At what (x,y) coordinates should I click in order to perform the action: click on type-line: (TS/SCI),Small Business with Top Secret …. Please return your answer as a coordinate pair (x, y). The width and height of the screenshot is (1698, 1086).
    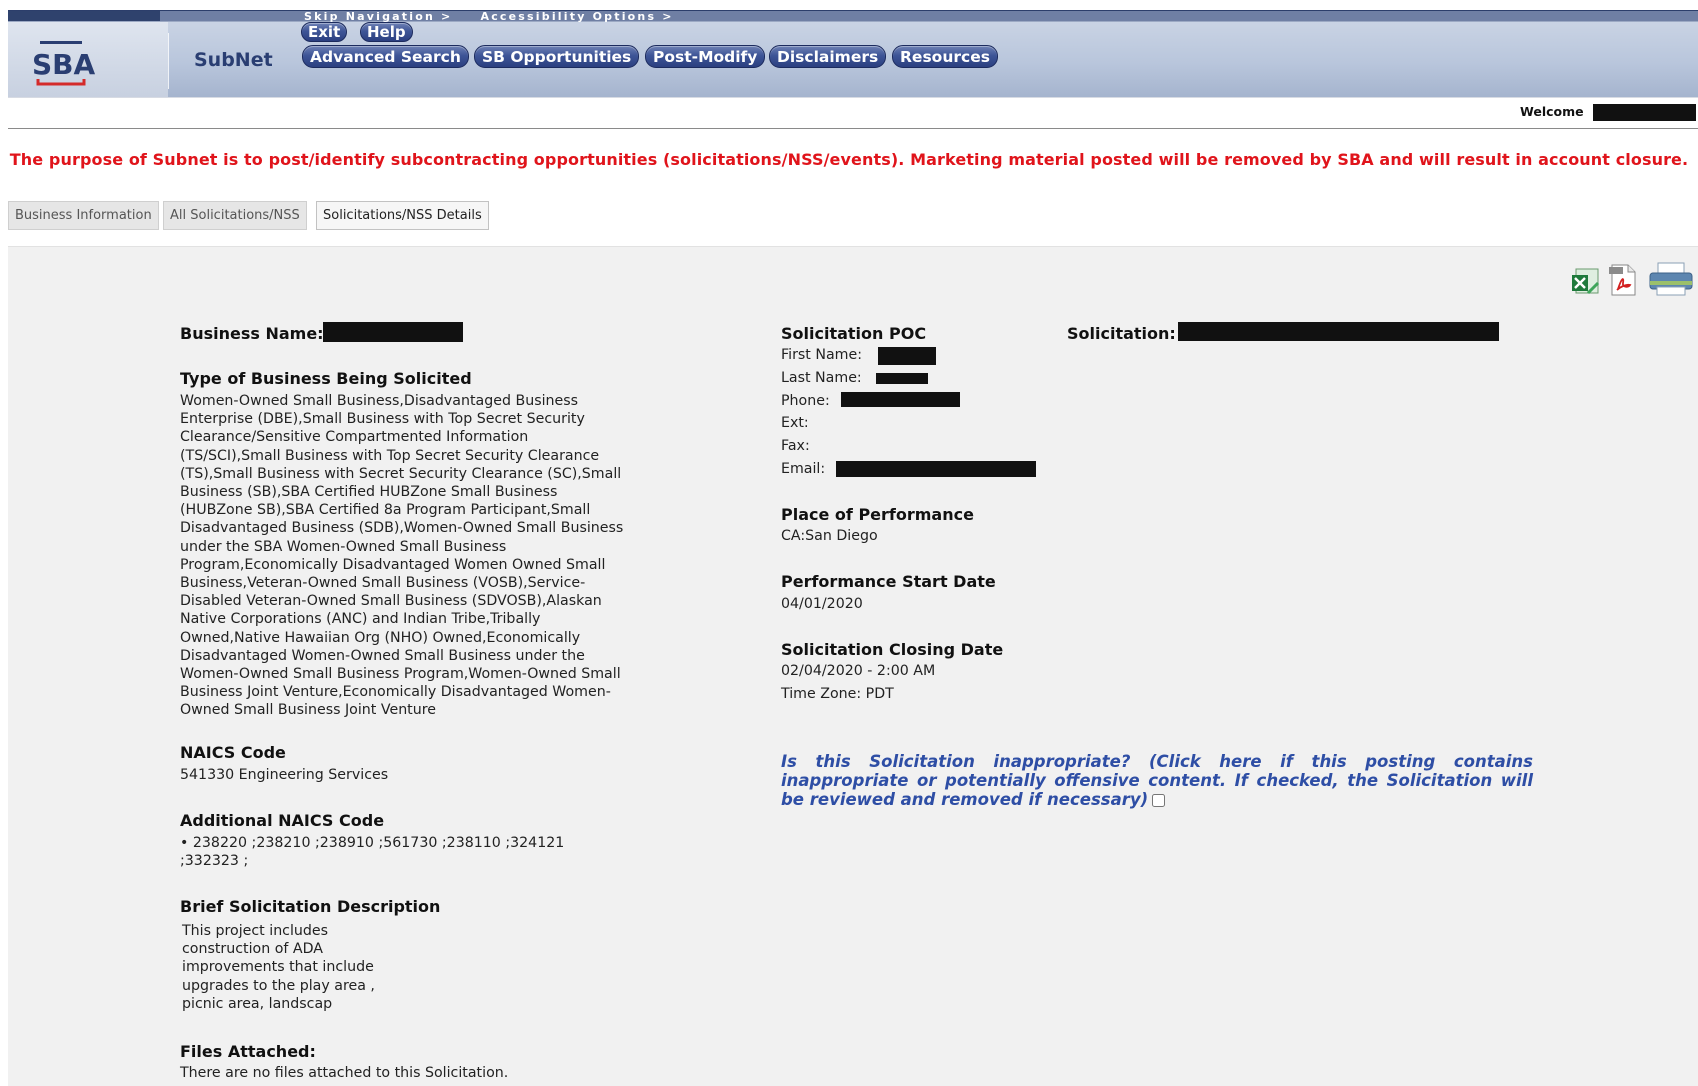
    Looking at the image, I should click on (390, 455).